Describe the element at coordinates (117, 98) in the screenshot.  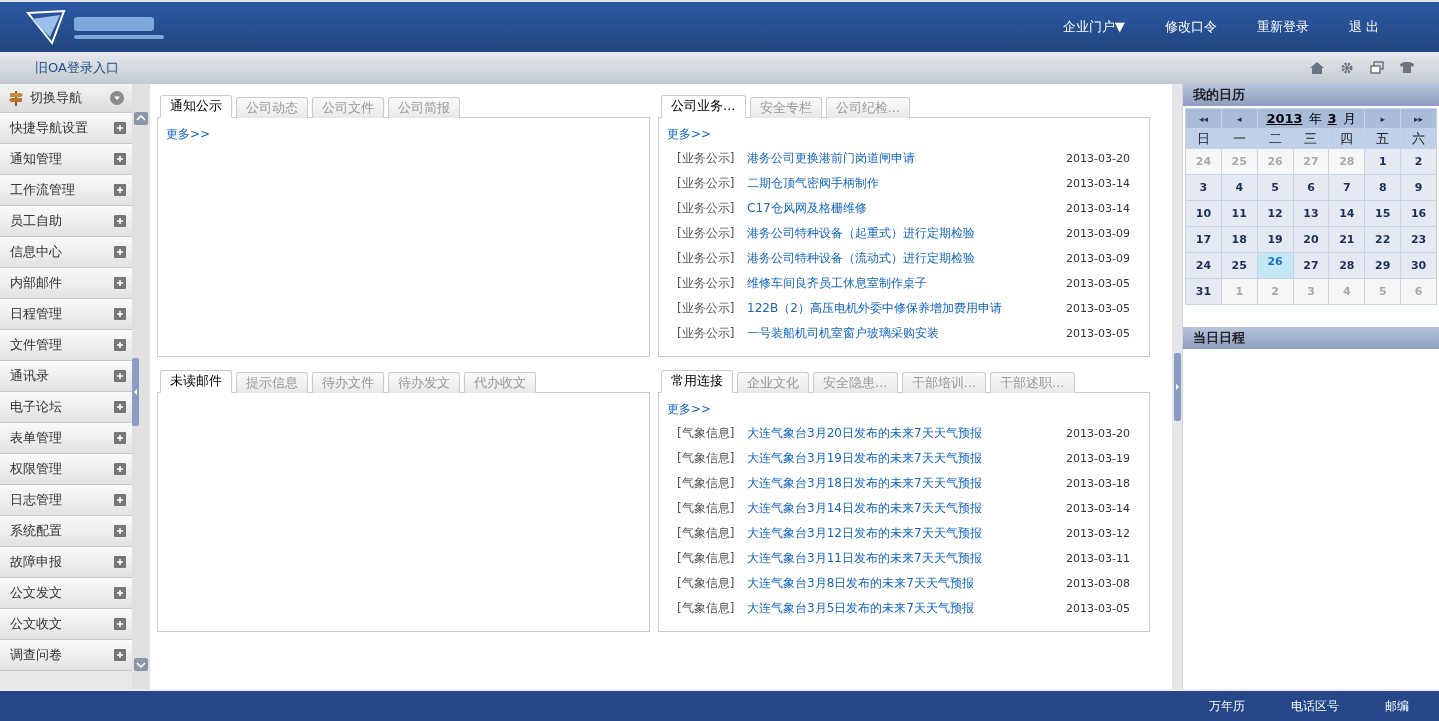
I see `collapse-icon` at that location.